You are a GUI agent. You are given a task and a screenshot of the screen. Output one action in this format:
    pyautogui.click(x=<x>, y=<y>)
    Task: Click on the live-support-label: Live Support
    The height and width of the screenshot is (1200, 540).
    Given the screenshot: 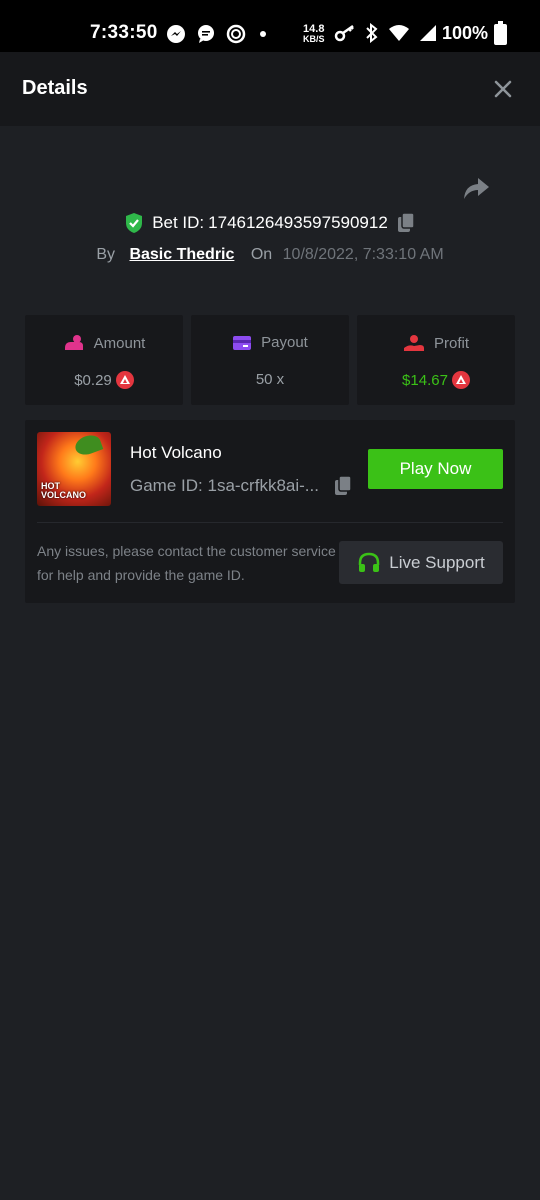 What is the action you would take?
    pyautogui.click(x=437, y=562)
    